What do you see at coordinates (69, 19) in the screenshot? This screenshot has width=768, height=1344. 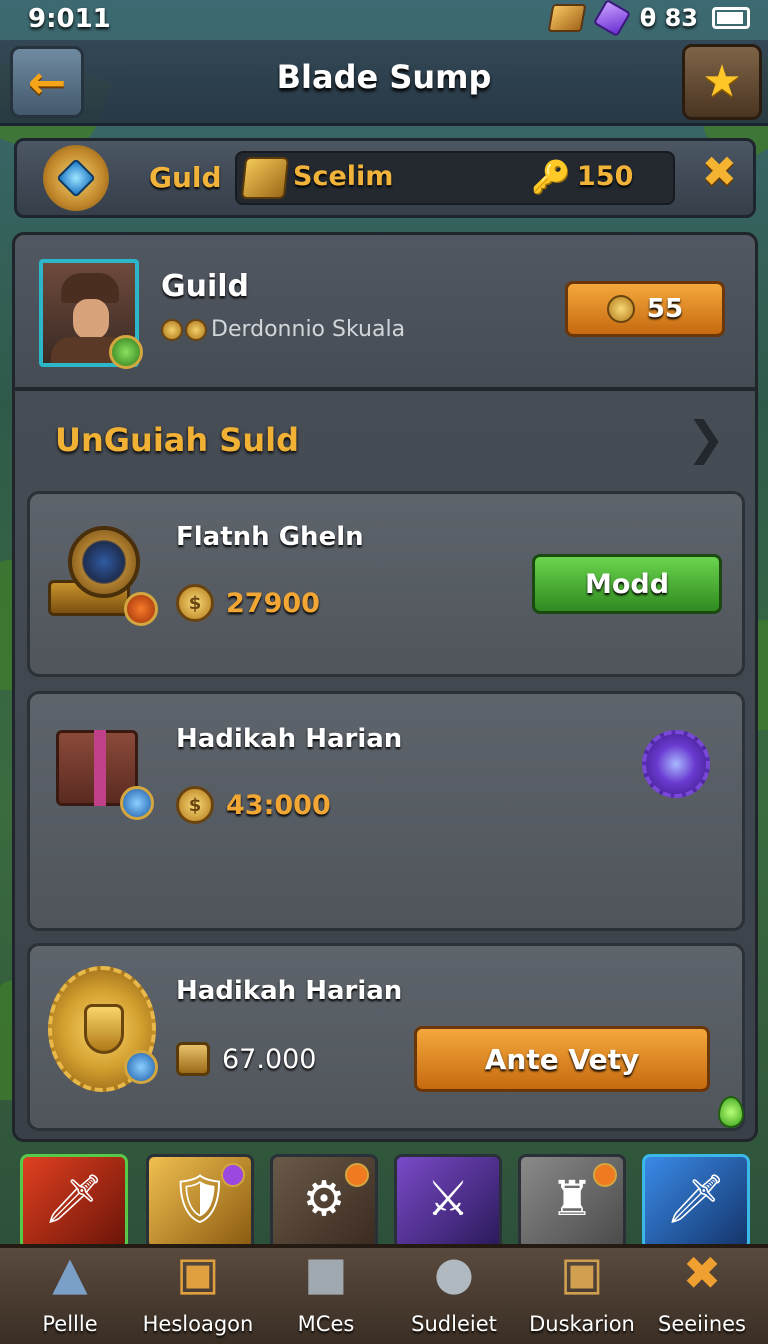 I see `clock: 9:011` at bounding box center [69, 19].